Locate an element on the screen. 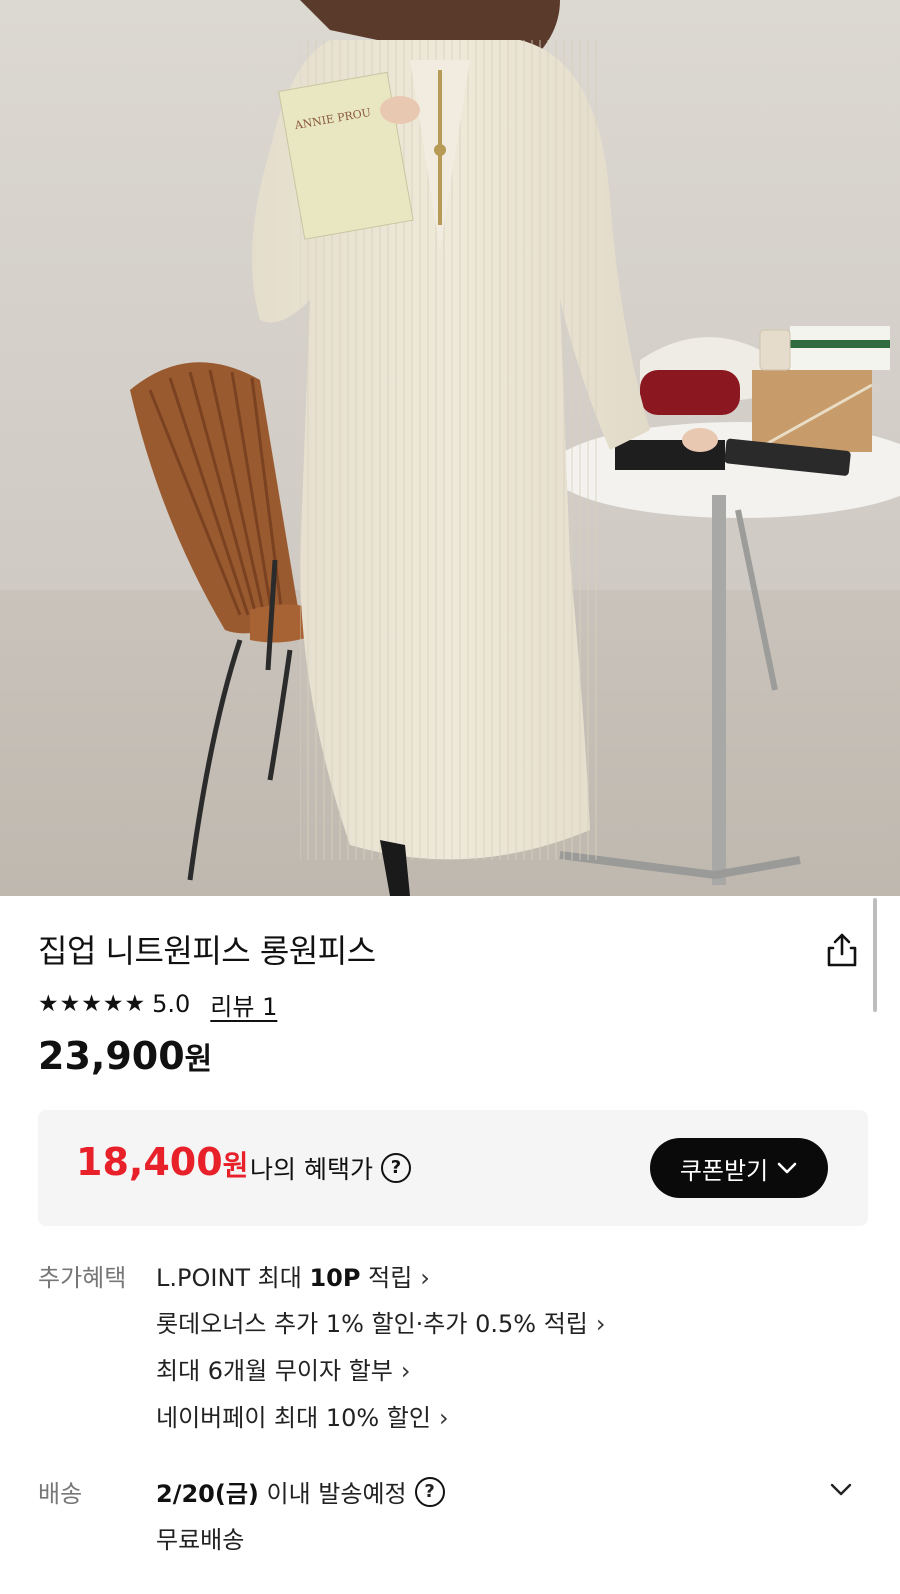 Image resolution: width=900 pixels, height=1594 pixels. original-price: 23,900원 is located at coordinates (125, 1056).